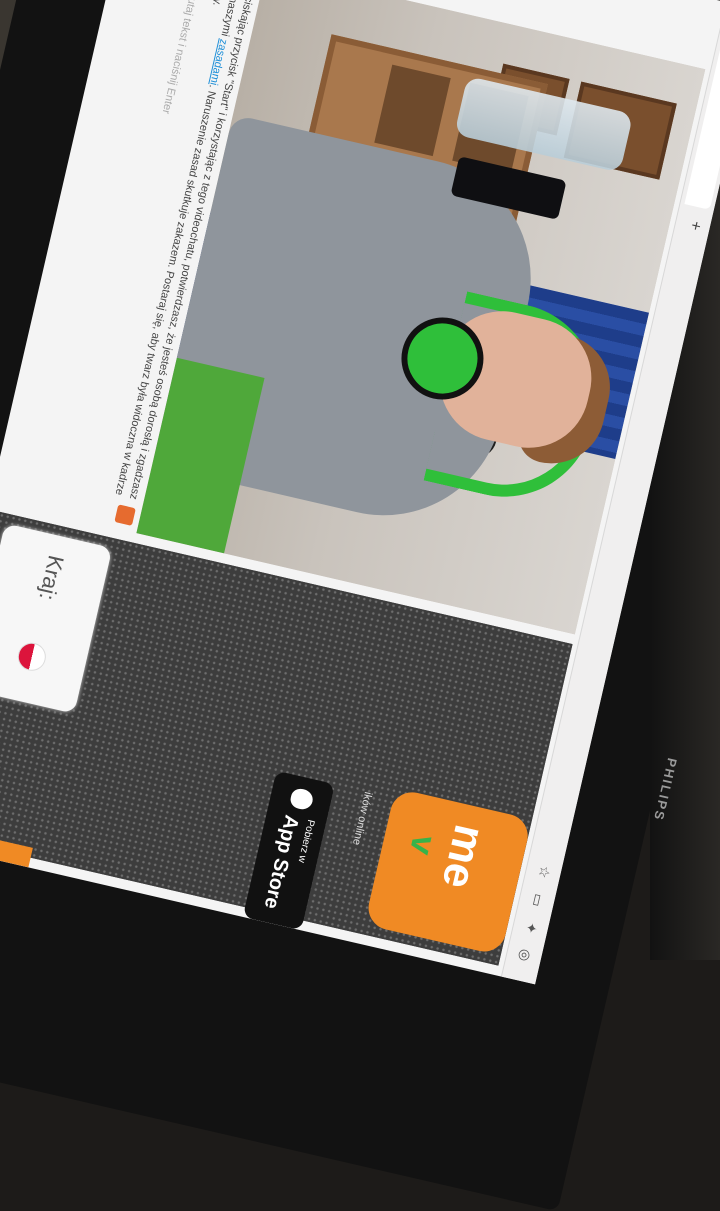 The height and width of the screenshot is (1211, 720). Describe the element at coordinates (695, 225) in the screenshot. I see `new-tab-button: +` at that location.